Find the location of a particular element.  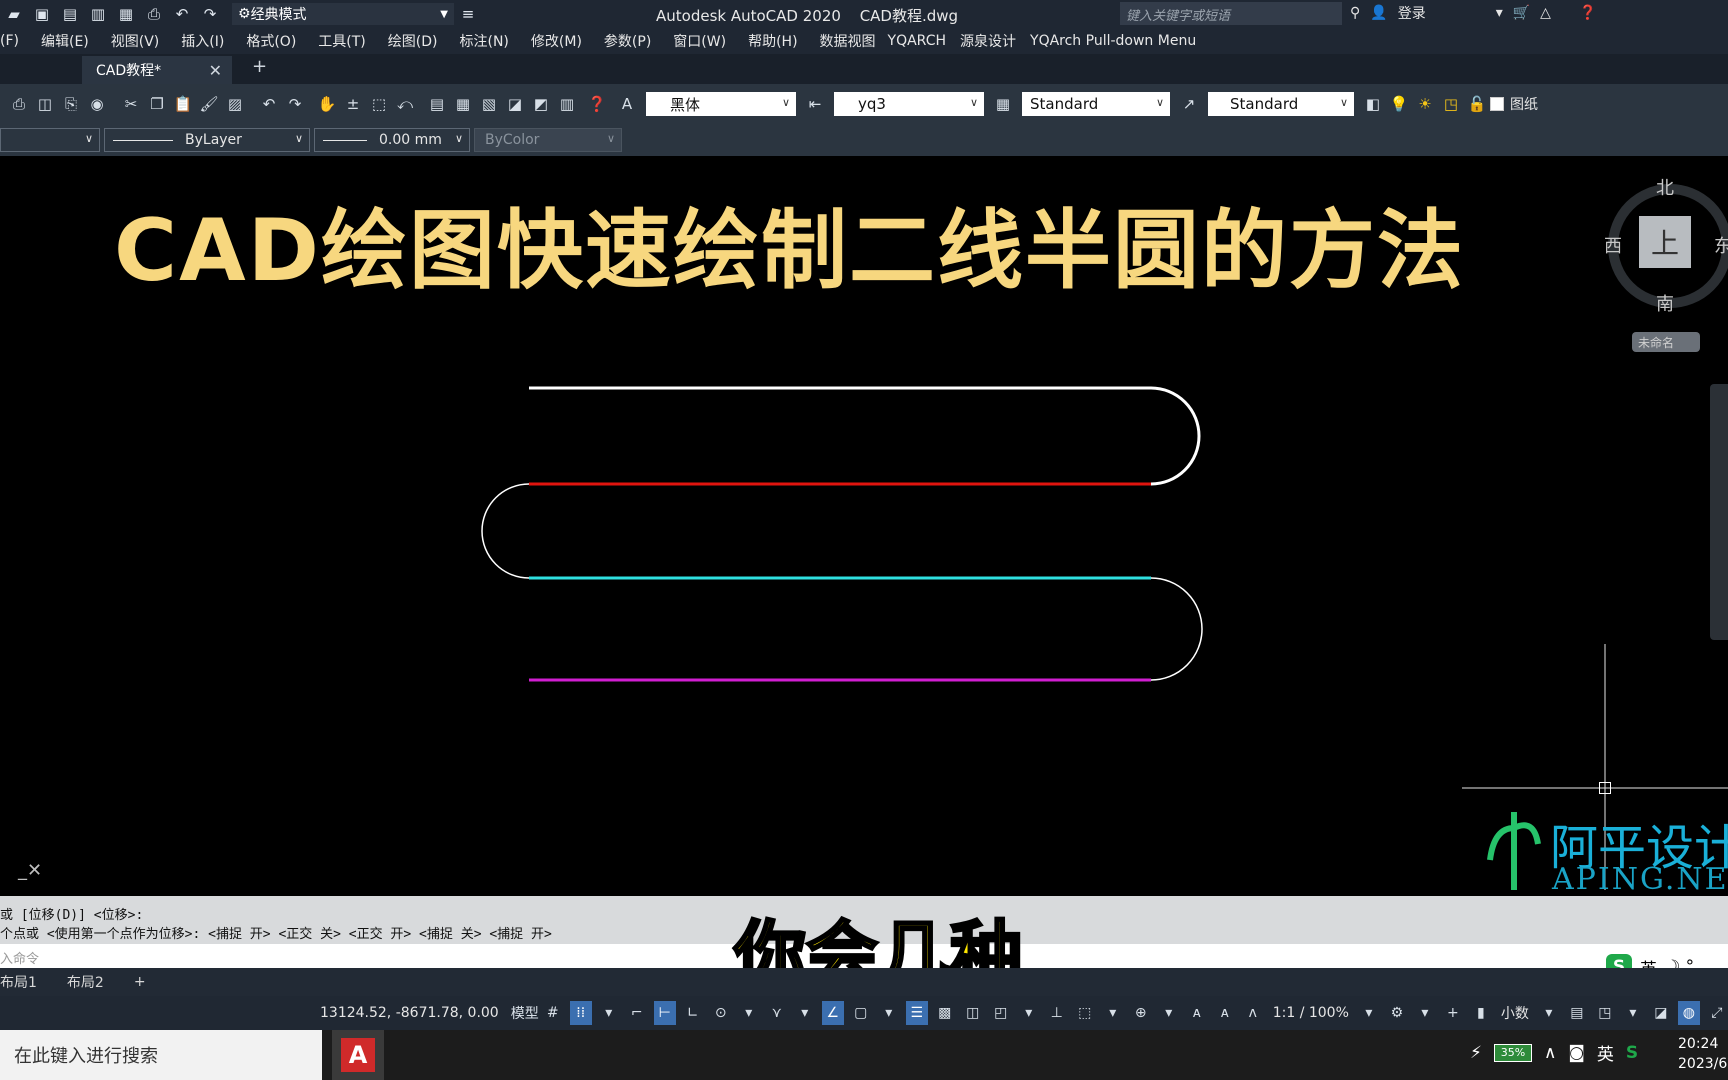

close-icon: ✕ is located at coordinates (215, 70).